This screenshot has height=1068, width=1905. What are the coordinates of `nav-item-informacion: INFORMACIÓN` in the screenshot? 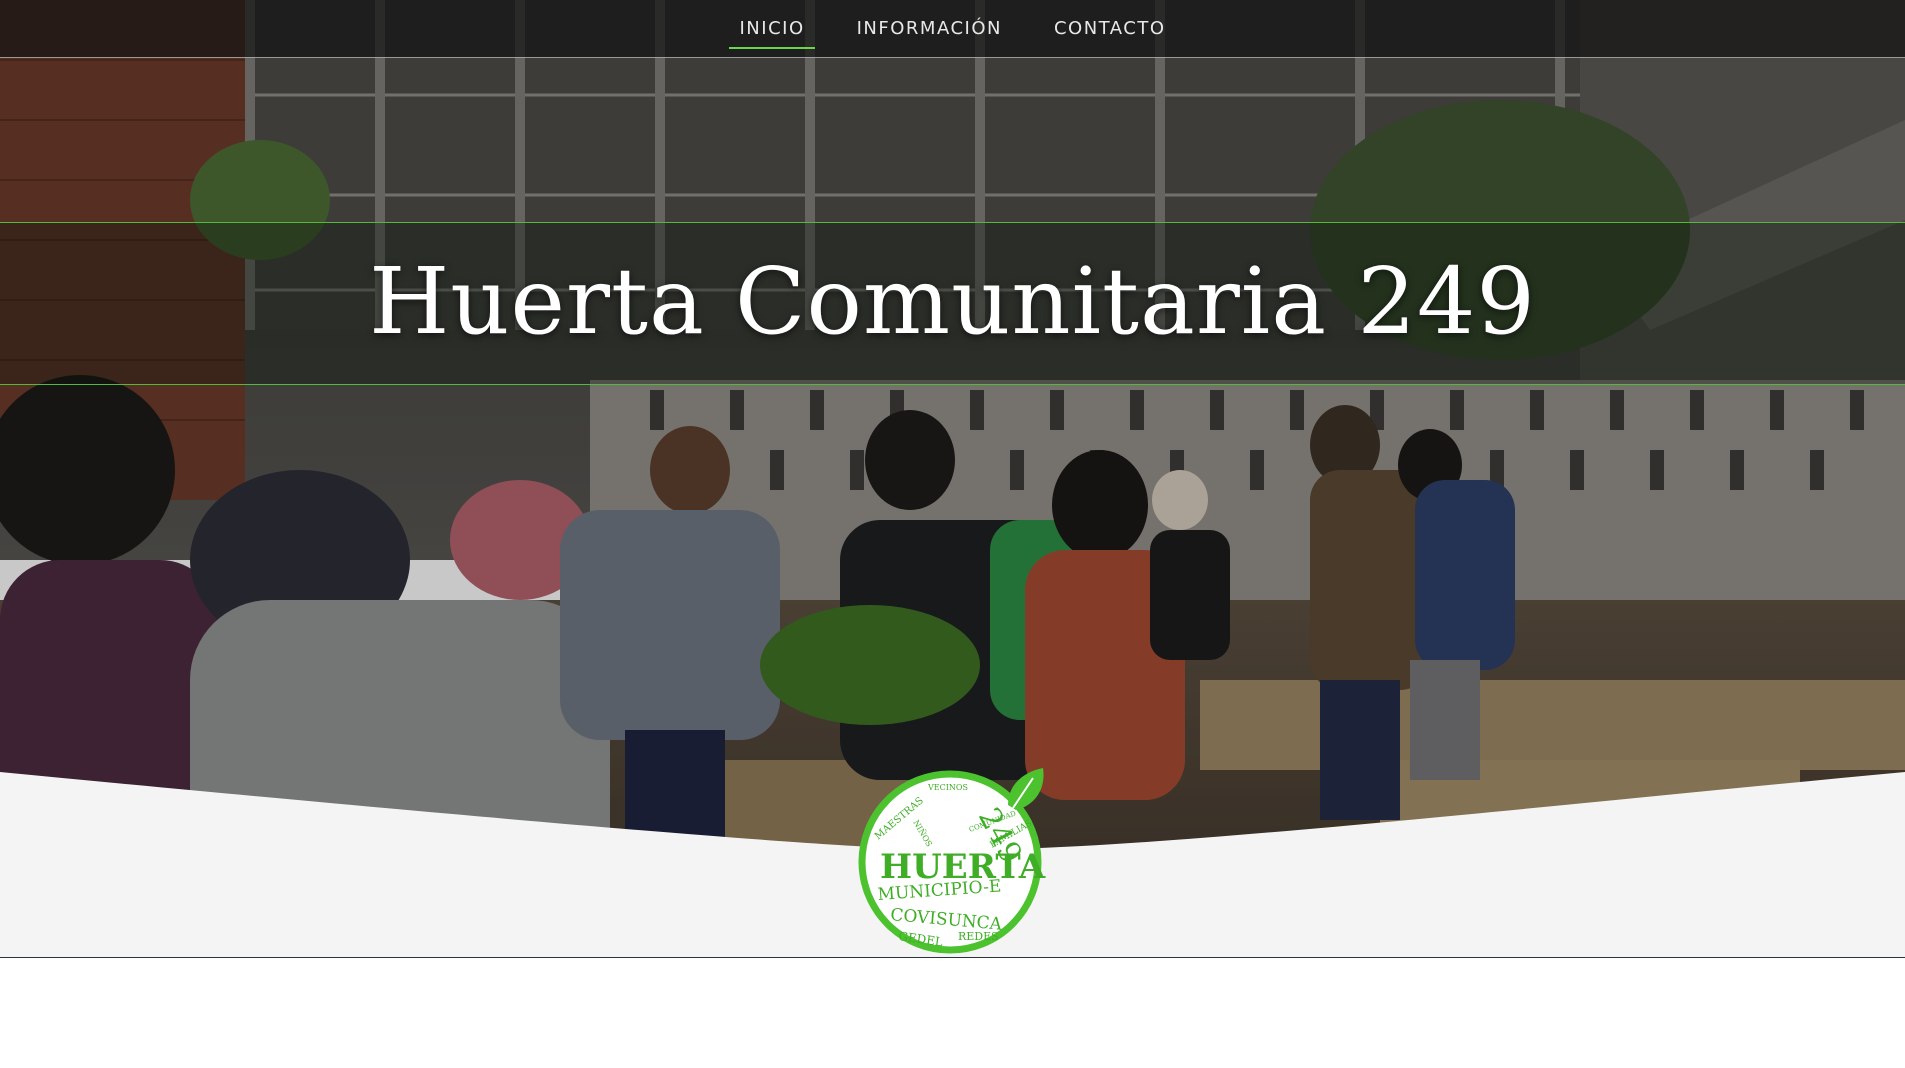 It's located at (929, 28).